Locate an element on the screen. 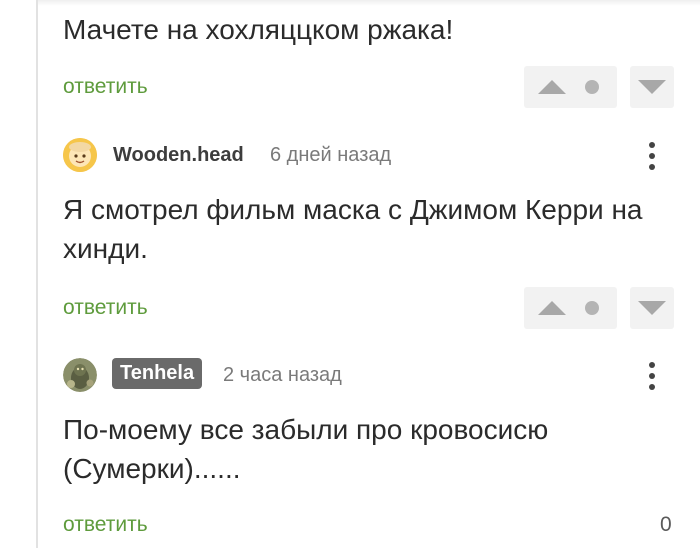 This screenshot has height=548, width=700. comment-thread-line is located at coordinates (37, 274).